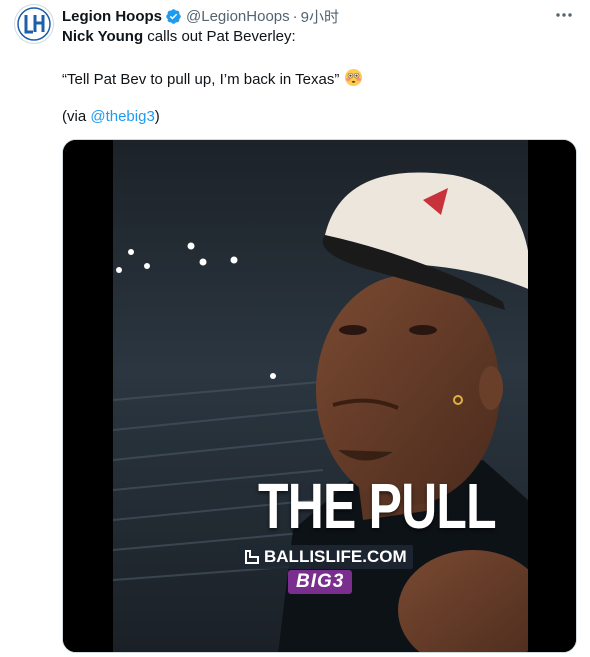 This screenshot has width=590, height=657. Describe the element at coordinates (377, 506) in the screenshot. I see `overlay-title: THE PULL` at that location.